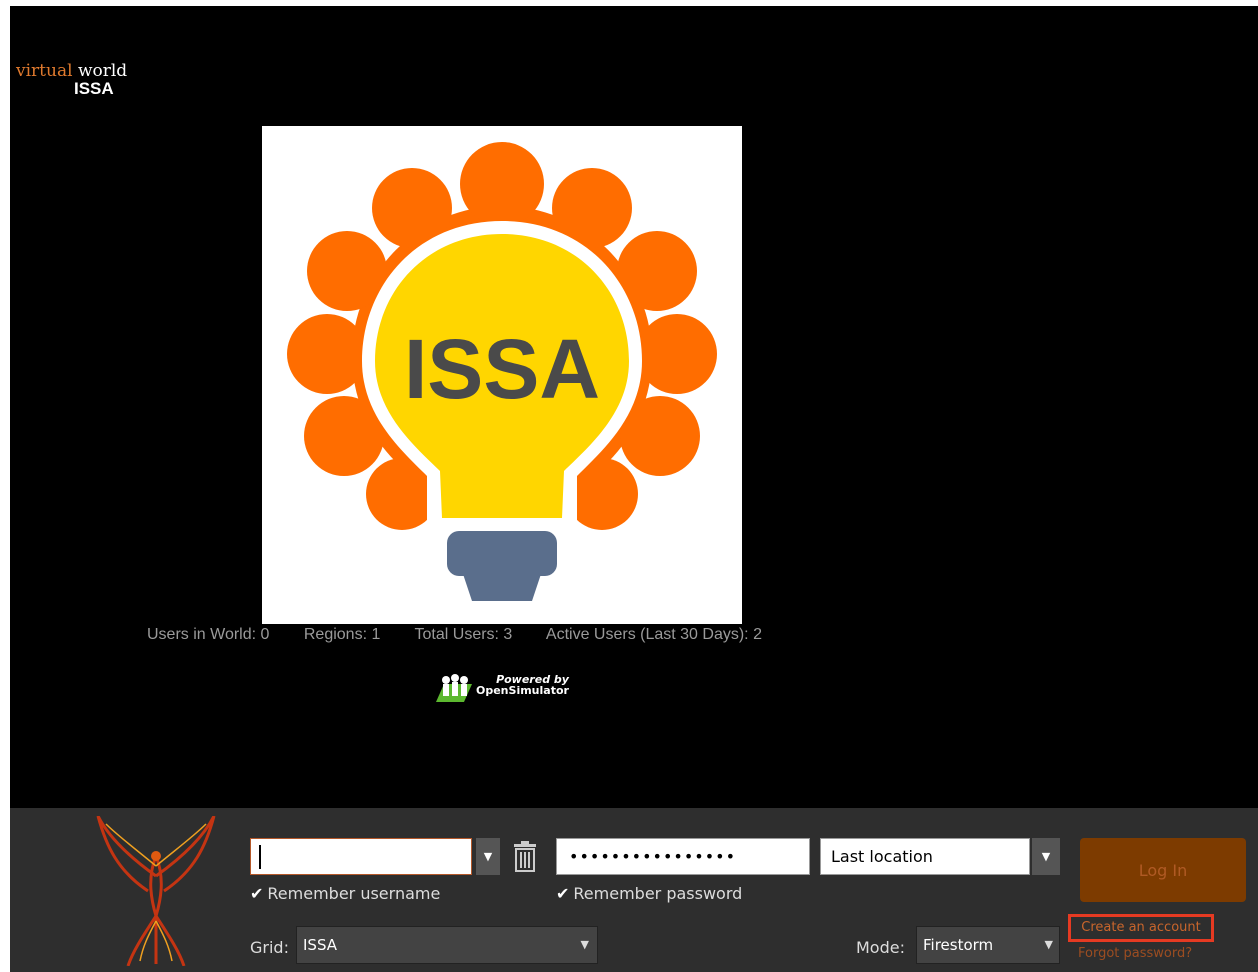  Describe the element at coordinates (454, 688) in the screenshot. I see `opensimulator-icon` at that location.